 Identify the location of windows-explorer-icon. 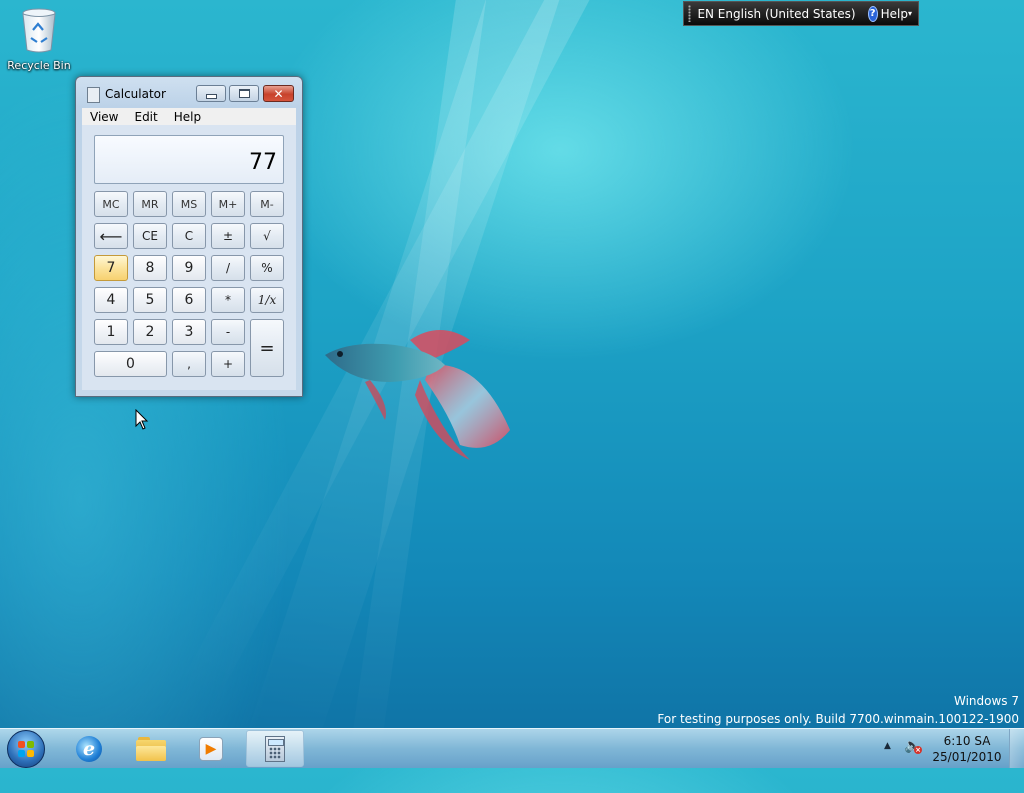
(151, 748).